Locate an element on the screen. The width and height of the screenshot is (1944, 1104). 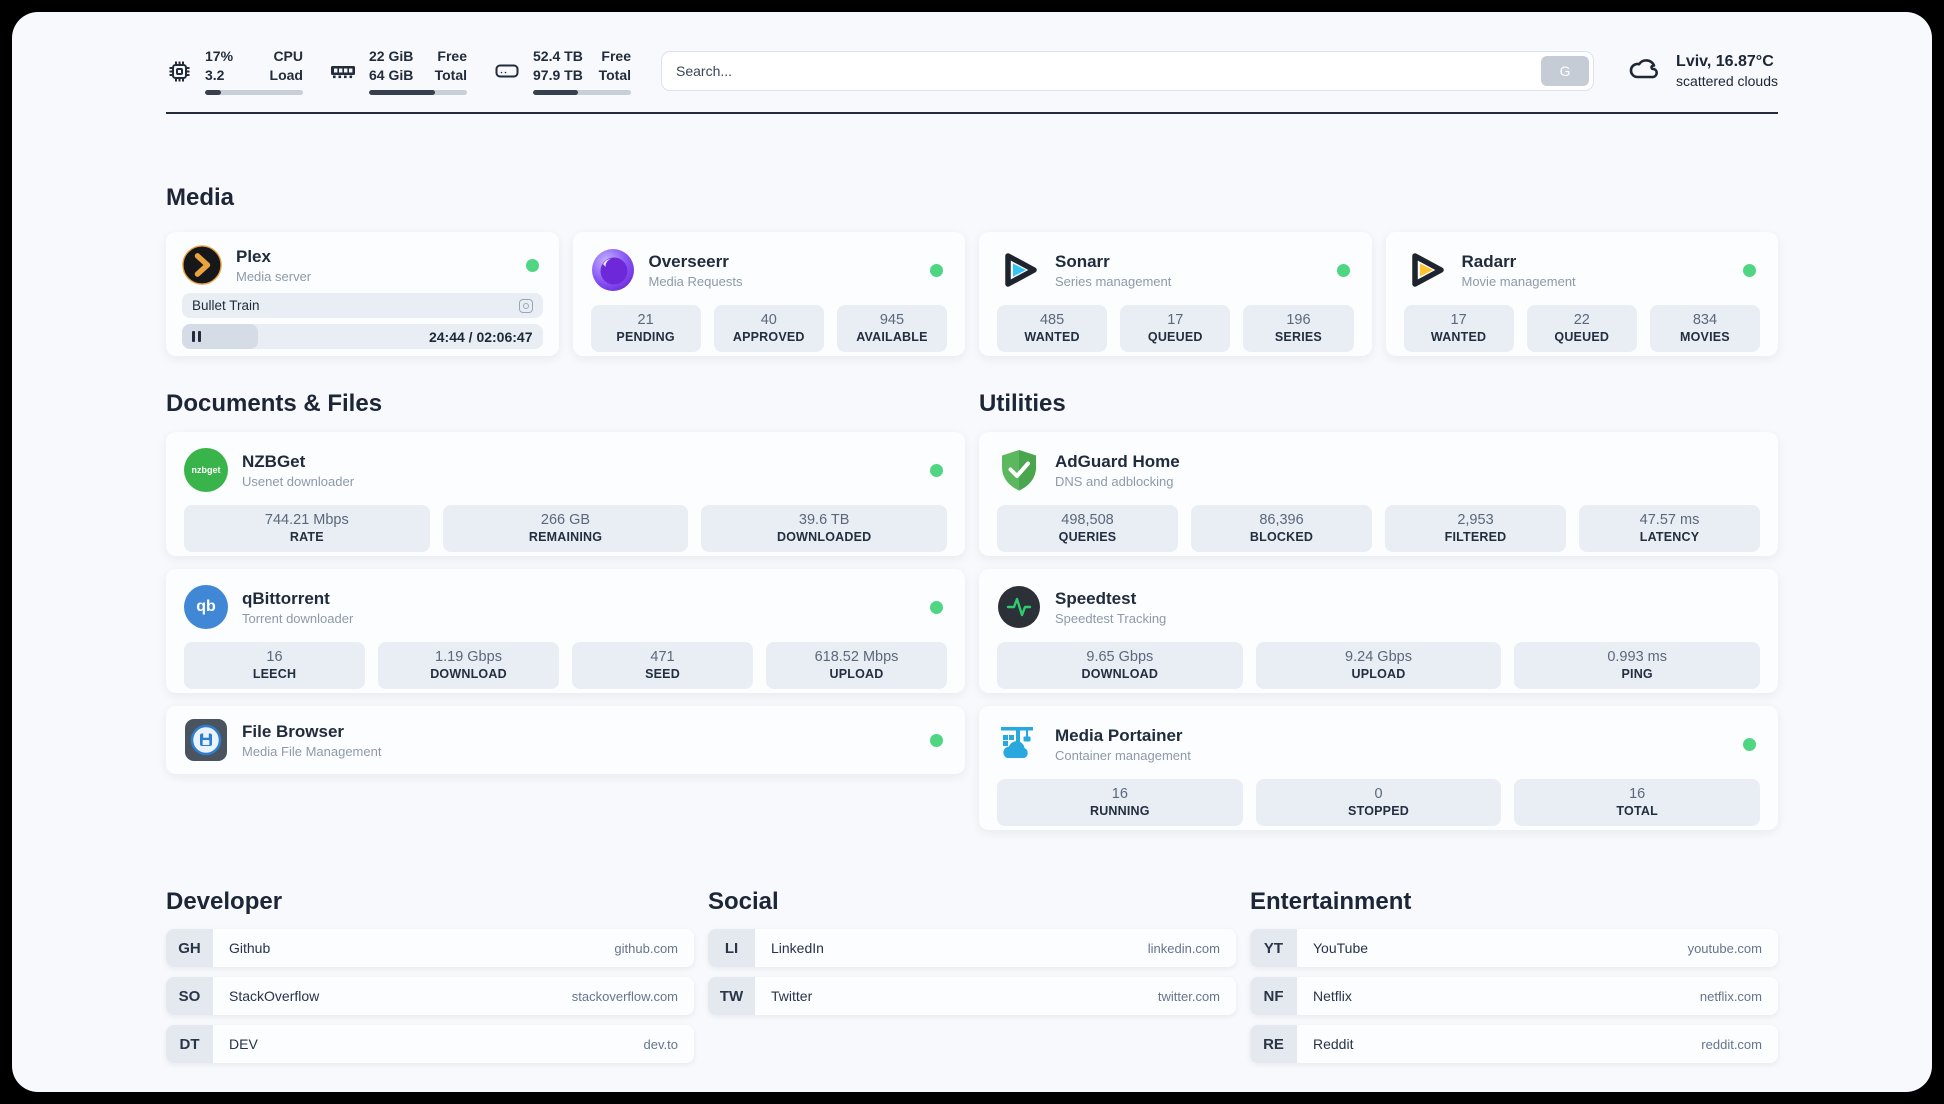
link-reddit: RE Reddit reddit.com is located at coordinates (1514, 1044).